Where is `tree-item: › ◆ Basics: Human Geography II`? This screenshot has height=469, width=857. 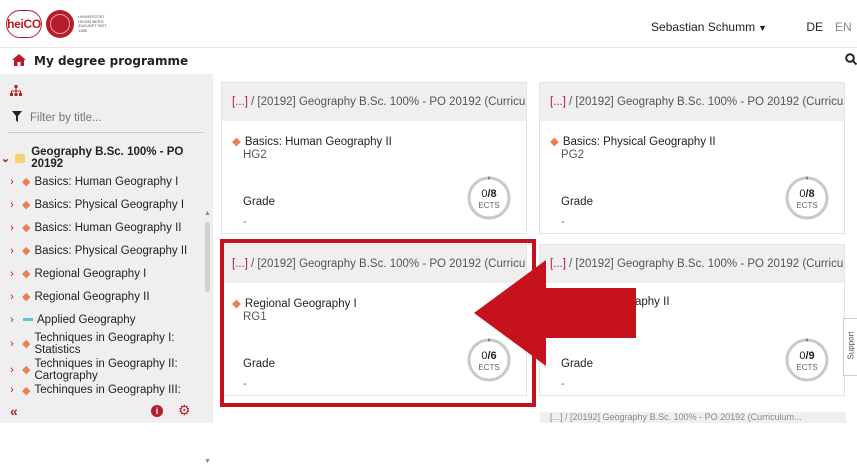
tree-item: › ◆ Basics: Human Geography II is located at coordinates (102, 227).